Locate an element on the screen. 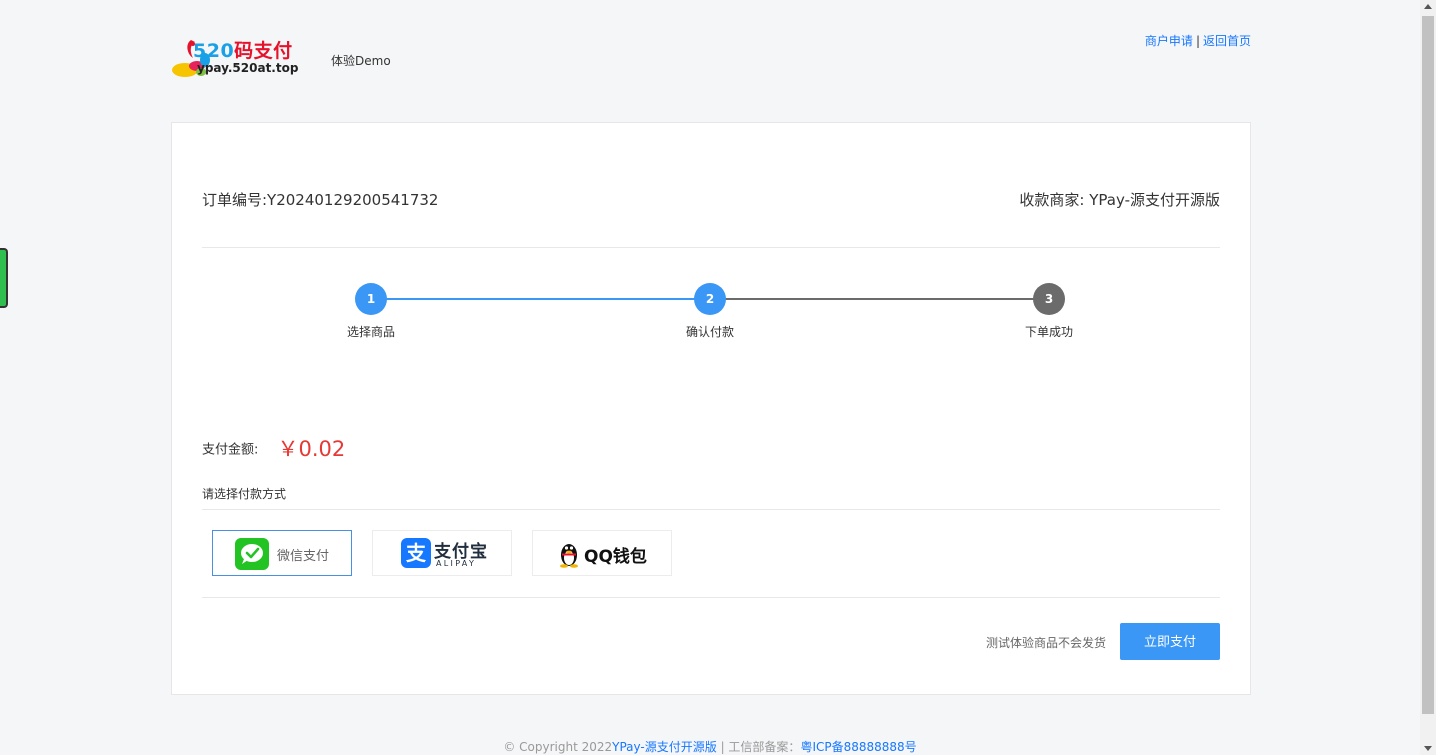 The height and width of the screenshot is (755, 1436). top-links: 商户申请 | 返回首页 is located at coordinates (1198, 40).